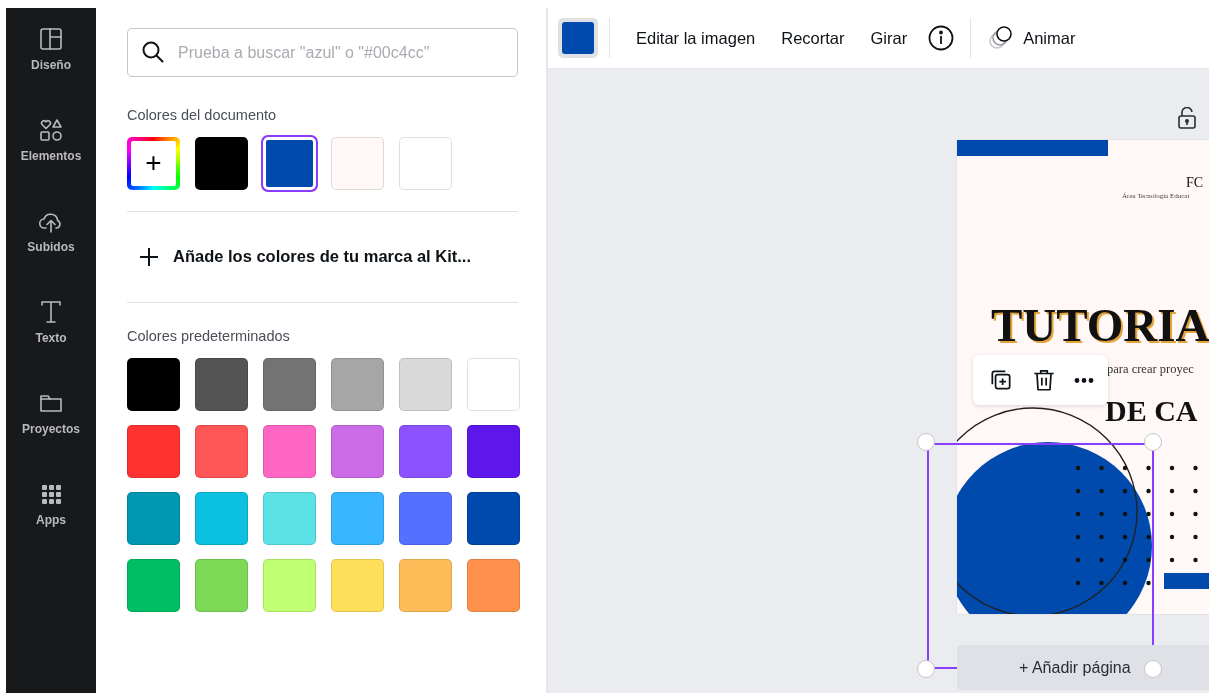 Image resolution: width=1209 pixels, height=693 pixels. What do you see at coordinates (1151, 411) in the screenshot?
I see `design-title: DE CA` at bounding box center [1151, 411].